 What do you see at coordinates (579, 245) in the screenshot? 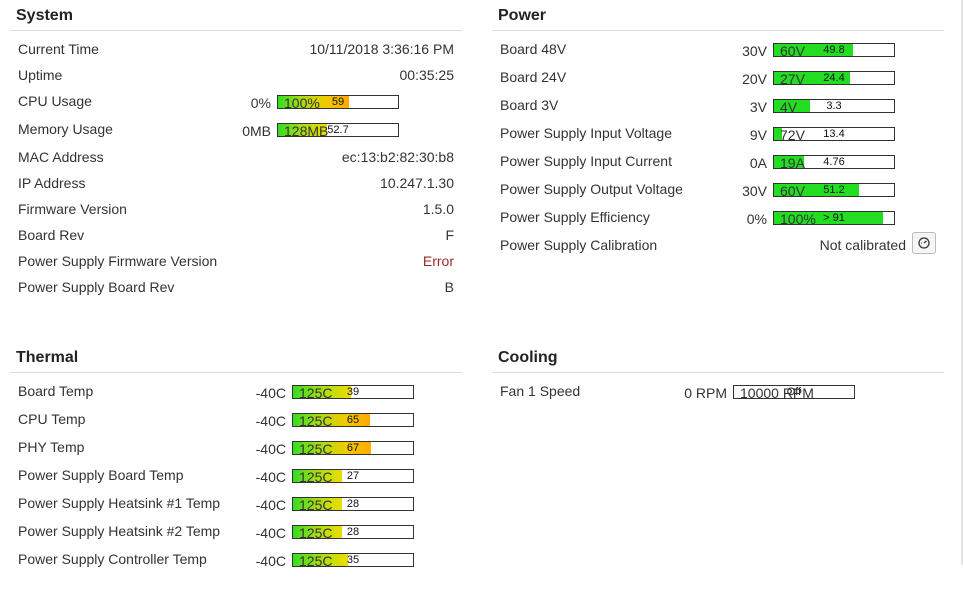
I see `calibration-label: Power Supply Calibration` at bounding box center [579, 245].